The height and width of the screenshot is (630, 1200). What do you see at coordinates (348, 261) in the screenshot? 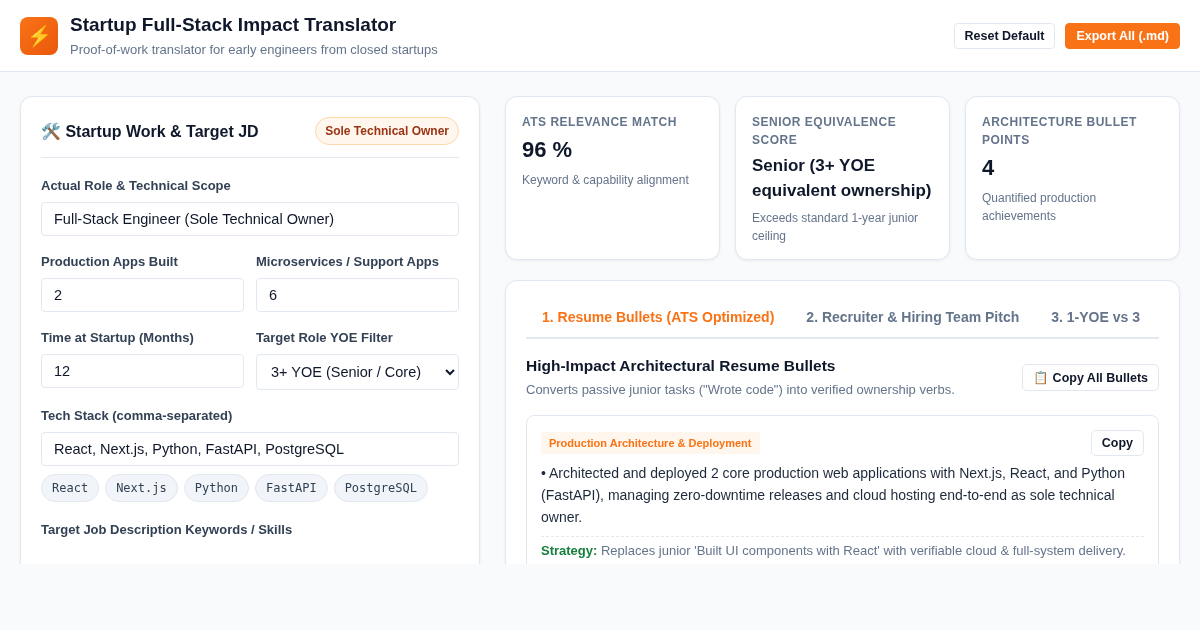
I see `field-label: Microservices / Support Apps` at bounding box center [348, 261].